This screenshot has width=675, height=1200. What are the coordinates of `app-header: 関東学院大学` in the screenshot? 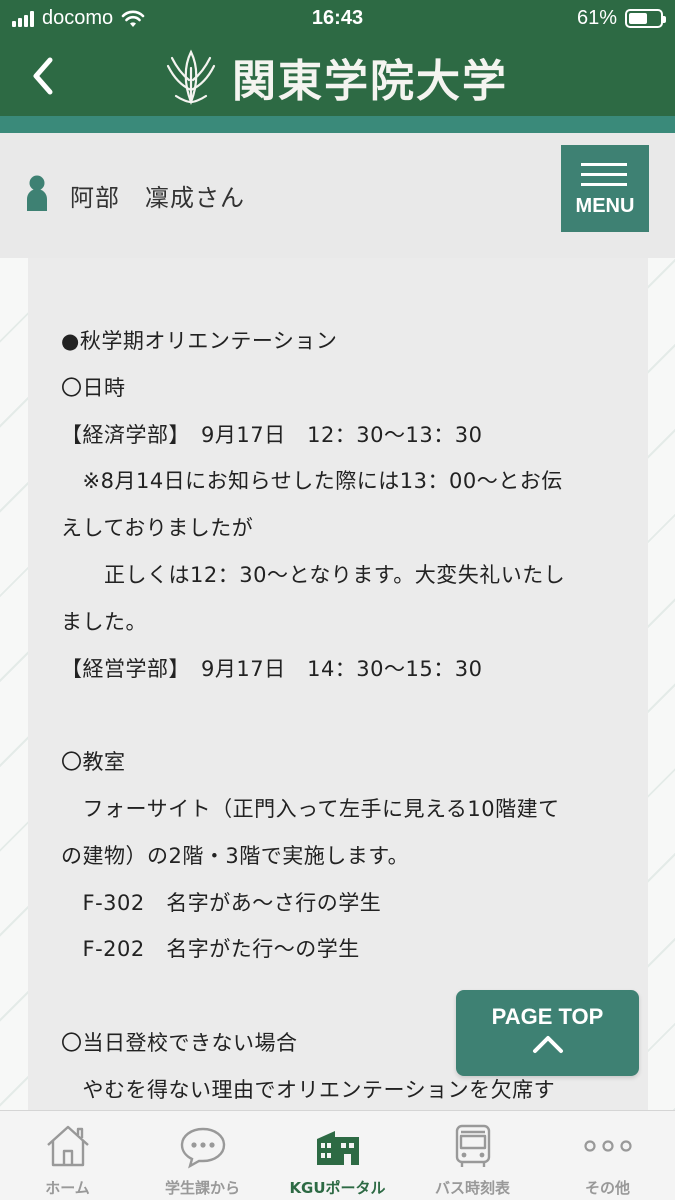 It's located at (337, 77).